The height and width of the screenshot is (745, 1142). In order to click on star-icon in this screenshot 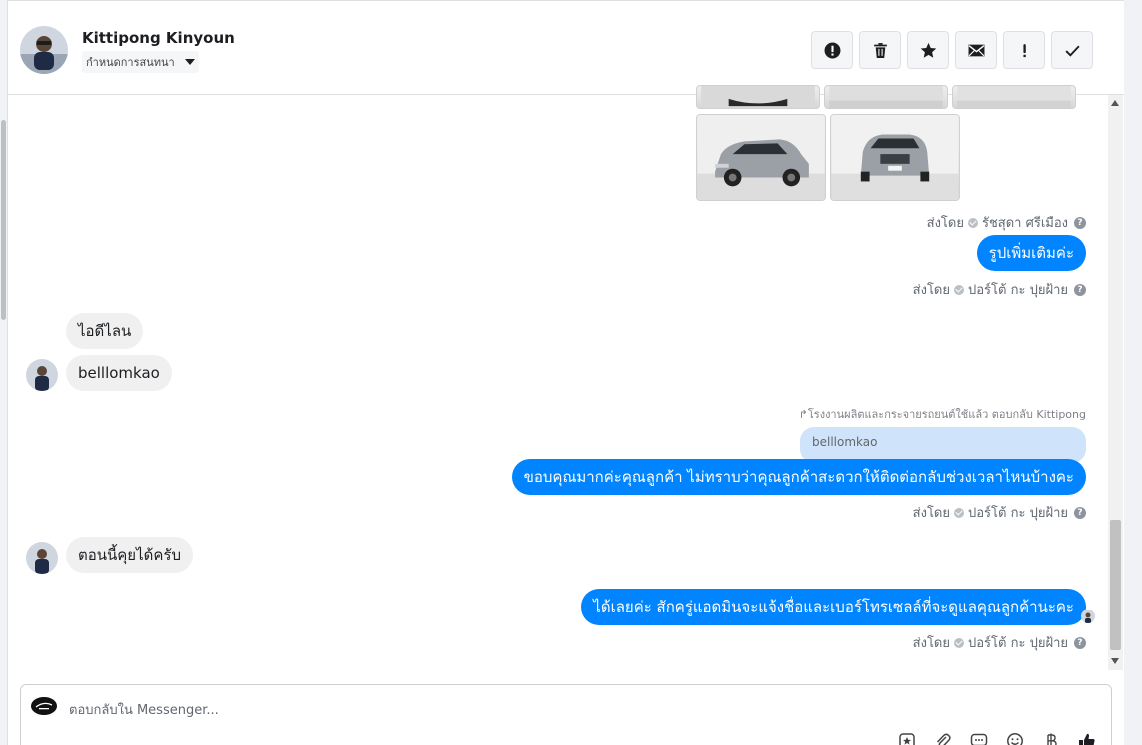, I will do `click(928, 50)`.